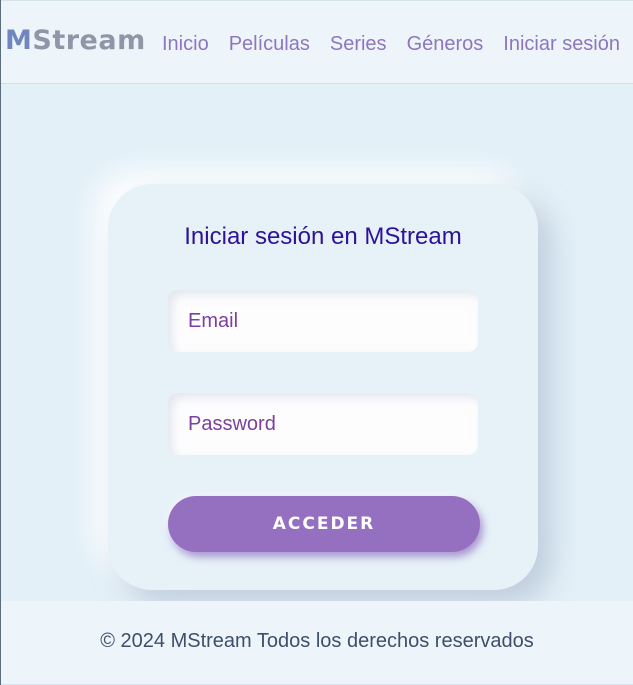 This screenshot has height=685, width=633. Describe the element at coordinates (19, 40) in the screenshot. I see `brand-logo-m: M` at that location.